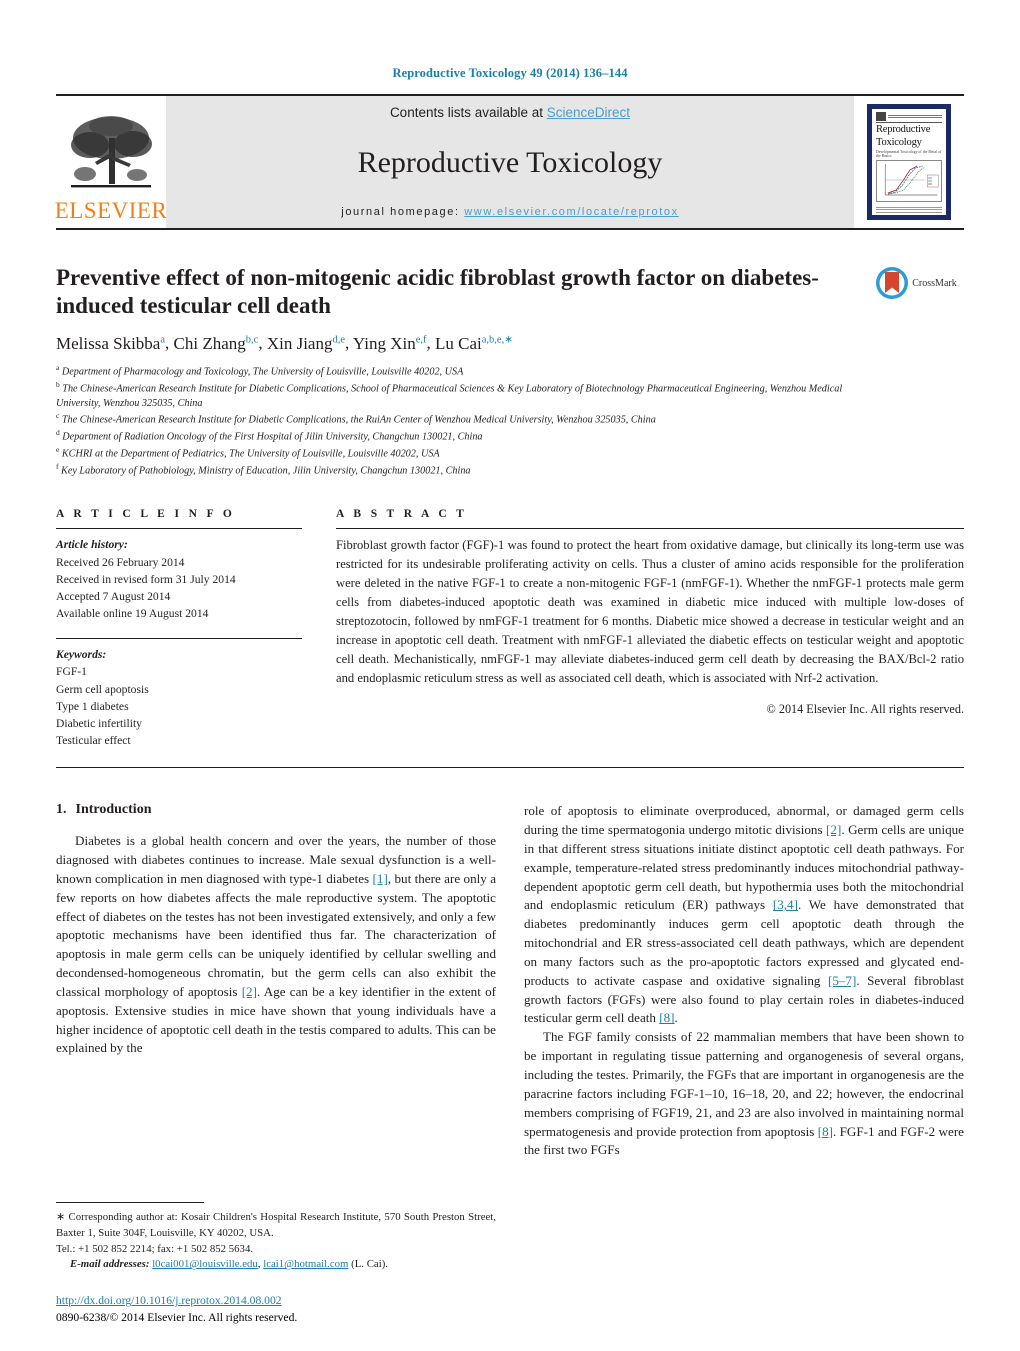 This screenshot has height=1351, width=1020. What do you see at coordinates (252, 340) in the screenshot?
I see `author-affiliation-marks: b,c` at bounding box center [252, 340].